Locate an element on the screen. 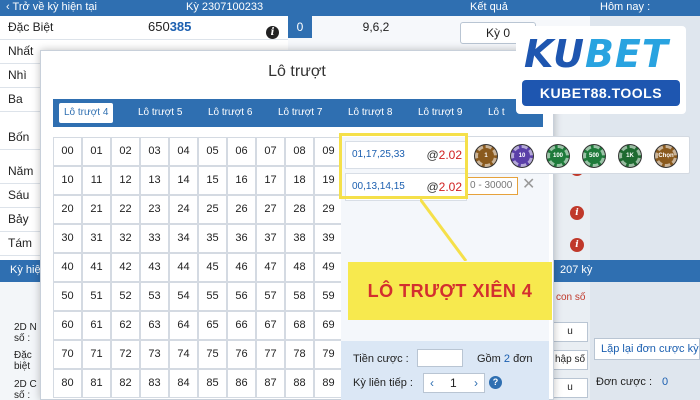 This screenshot has height=400, width=700. range-input: 0 - 30000 is located at coordinates (492, 186).